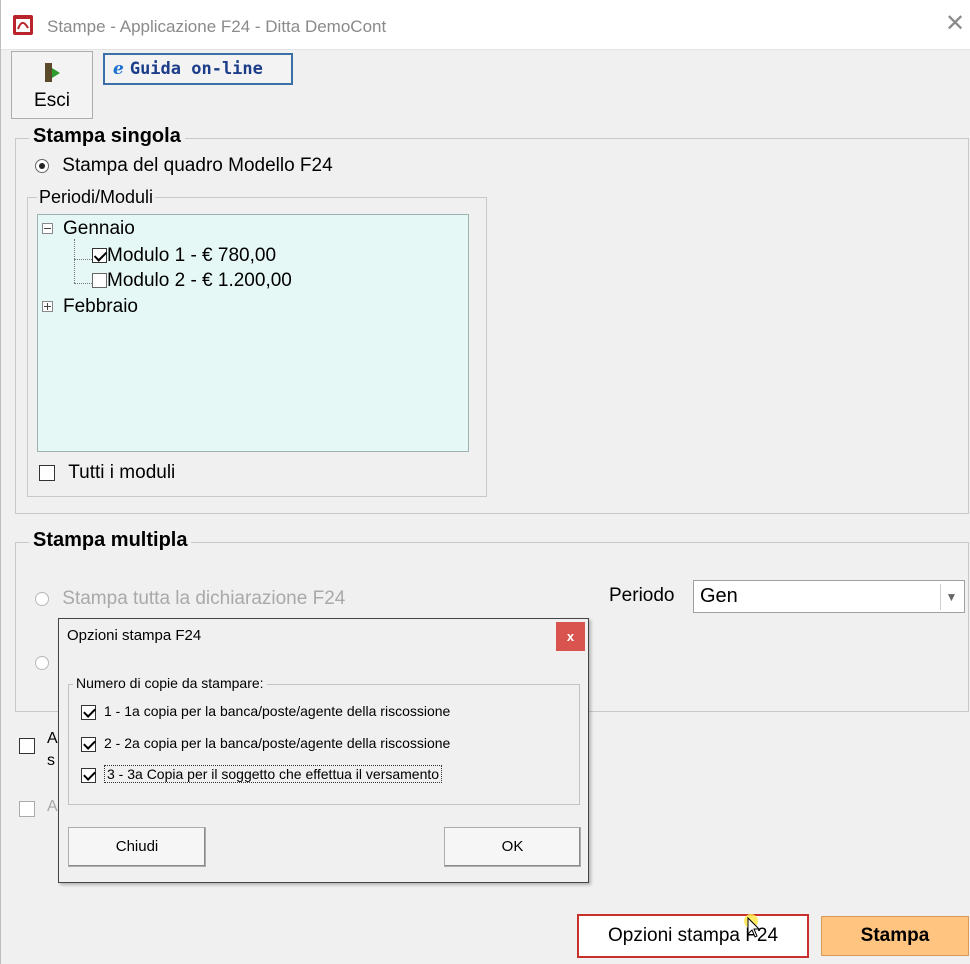  What do you see at coordinates (42, 165) in the screenshot?
I see `stampa-quadro-radio` at bounding box center [42, 165].